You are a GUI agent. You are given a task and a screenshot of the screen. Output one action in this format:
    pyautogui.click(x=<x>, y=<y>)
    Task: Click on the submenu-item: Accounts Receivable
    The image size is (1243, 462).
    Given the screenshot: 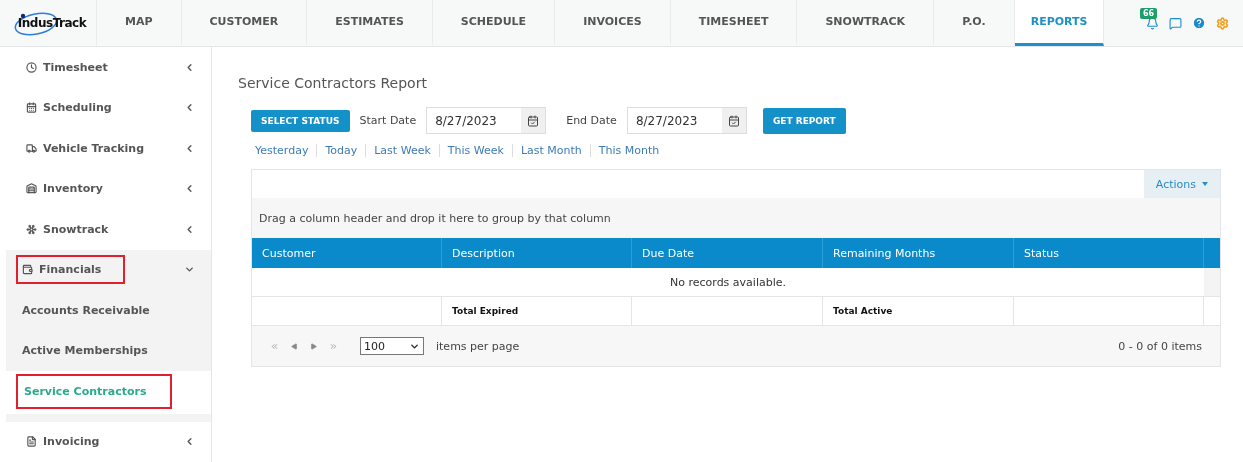 What is the action you would take?
    pyautogui.click(x=108, y=310)
    